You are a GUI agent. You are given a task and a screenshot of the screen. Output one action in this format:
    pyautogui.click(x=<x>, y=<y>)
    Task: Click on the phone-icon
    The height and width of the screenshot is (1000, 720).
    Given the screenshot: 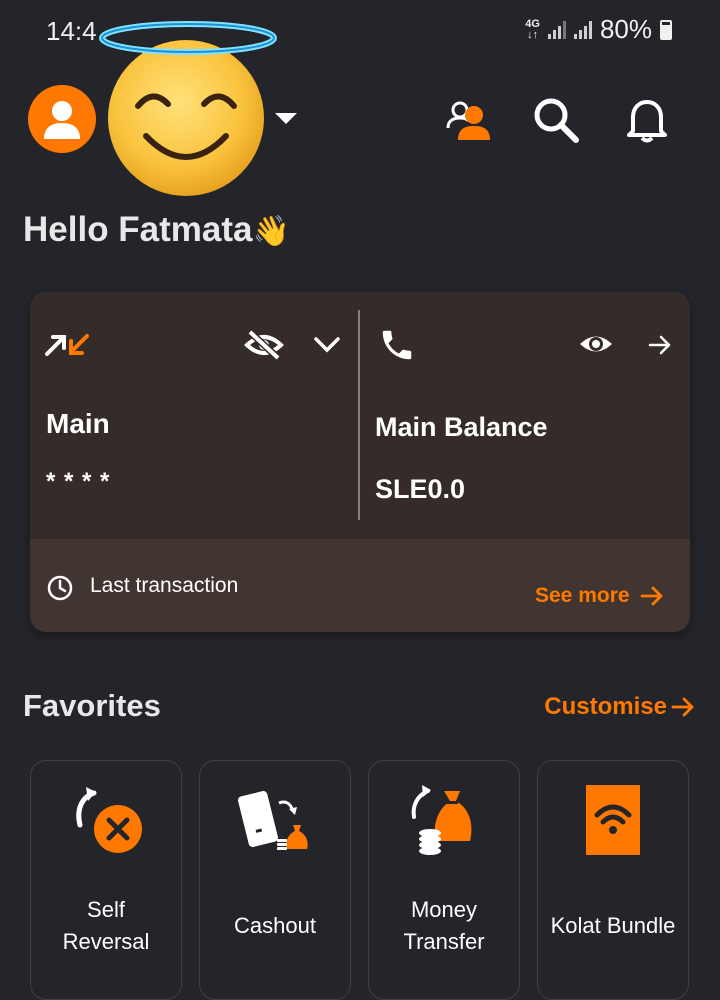 What is the action you would take?
    pyautogui.click(x=397, y=345)
    